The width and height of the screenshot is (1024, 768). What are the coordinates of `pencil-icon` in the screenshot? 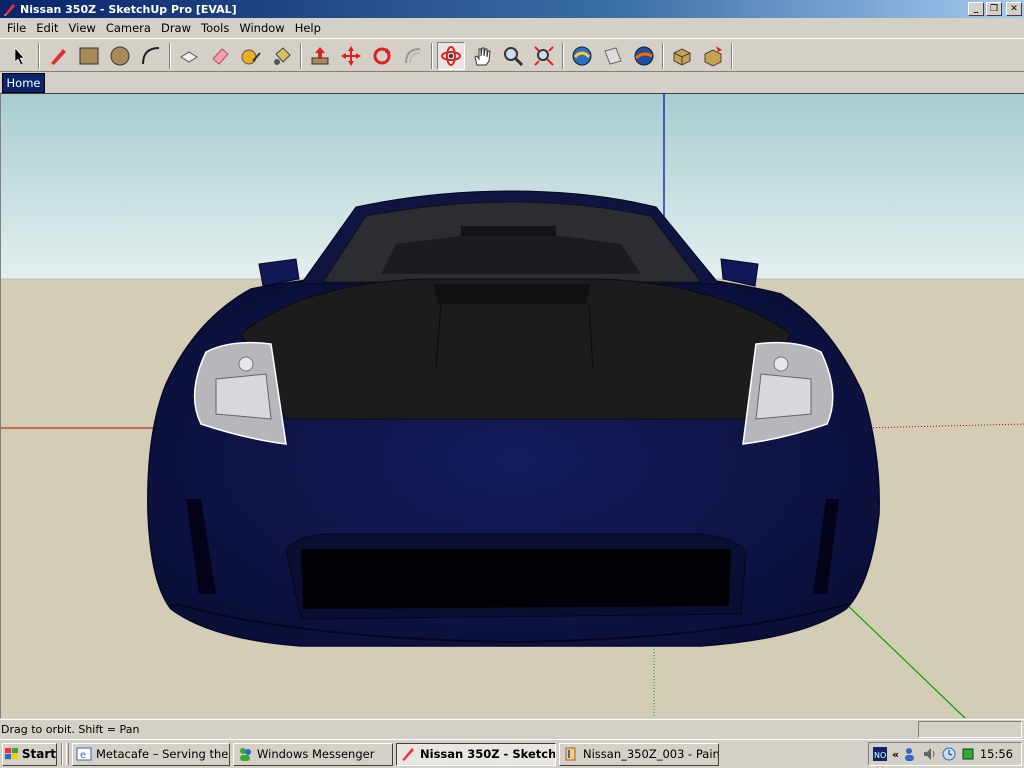 It's located at (58, 57).